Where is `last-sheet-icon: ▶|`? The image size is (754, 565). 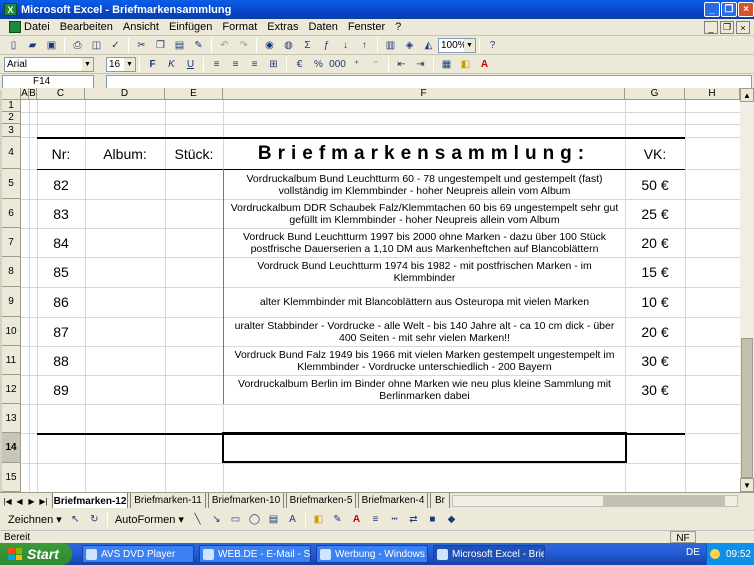 last-sheet-icon: ▶| is located at coordinates (43, 501).